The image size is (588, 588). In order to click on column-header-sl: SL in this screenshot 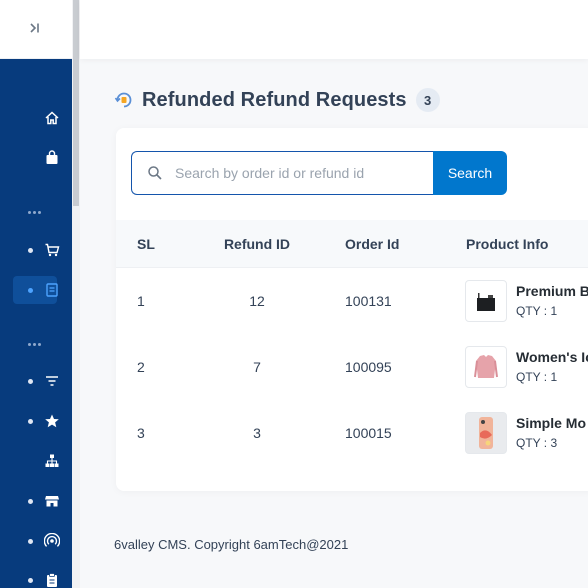, I will do `click(146, 244)`.